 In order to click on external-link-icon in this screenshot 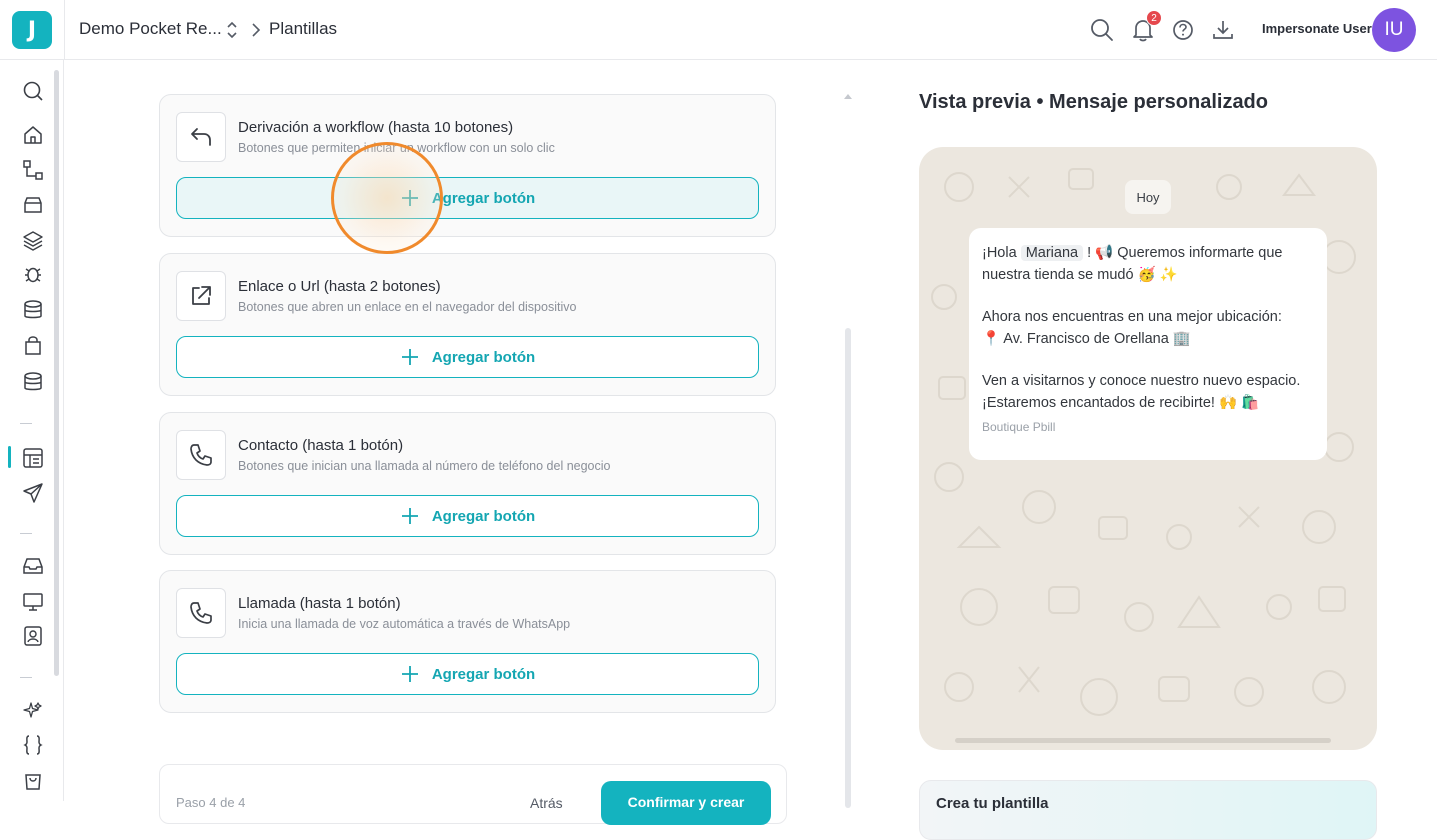, I will do `click(201, 295)`.